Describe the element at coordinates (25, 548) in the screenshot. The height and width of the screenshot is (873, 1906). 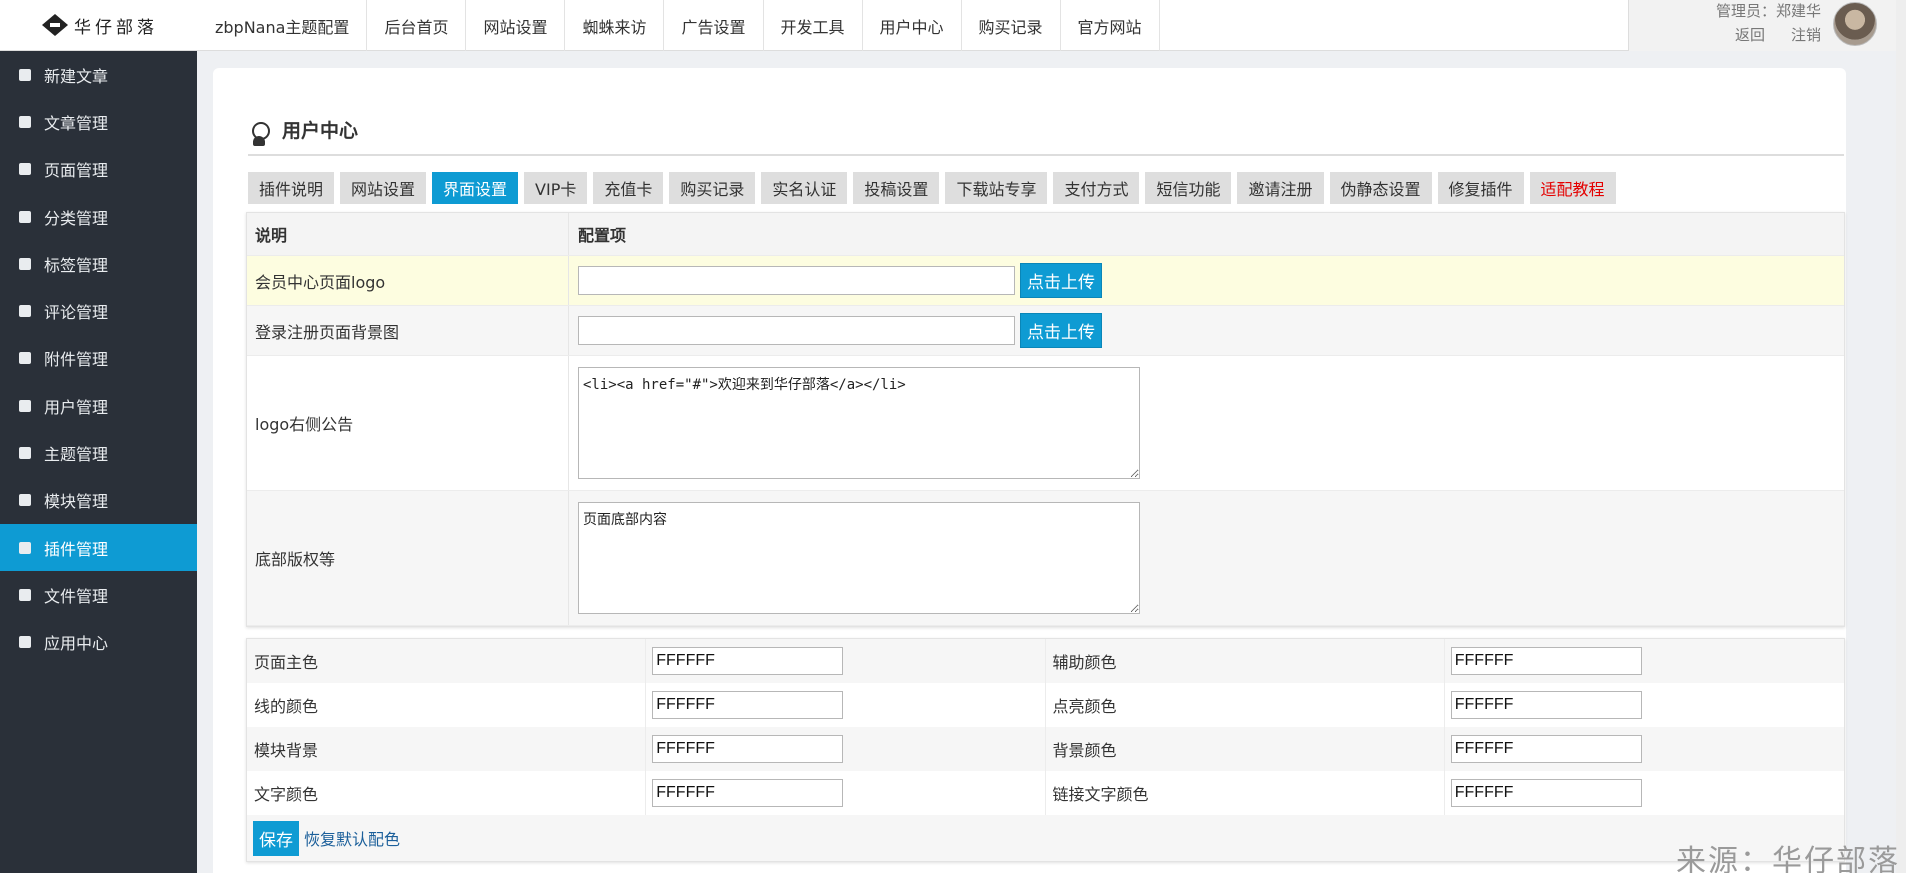
I see `plugin-icon` at that location.